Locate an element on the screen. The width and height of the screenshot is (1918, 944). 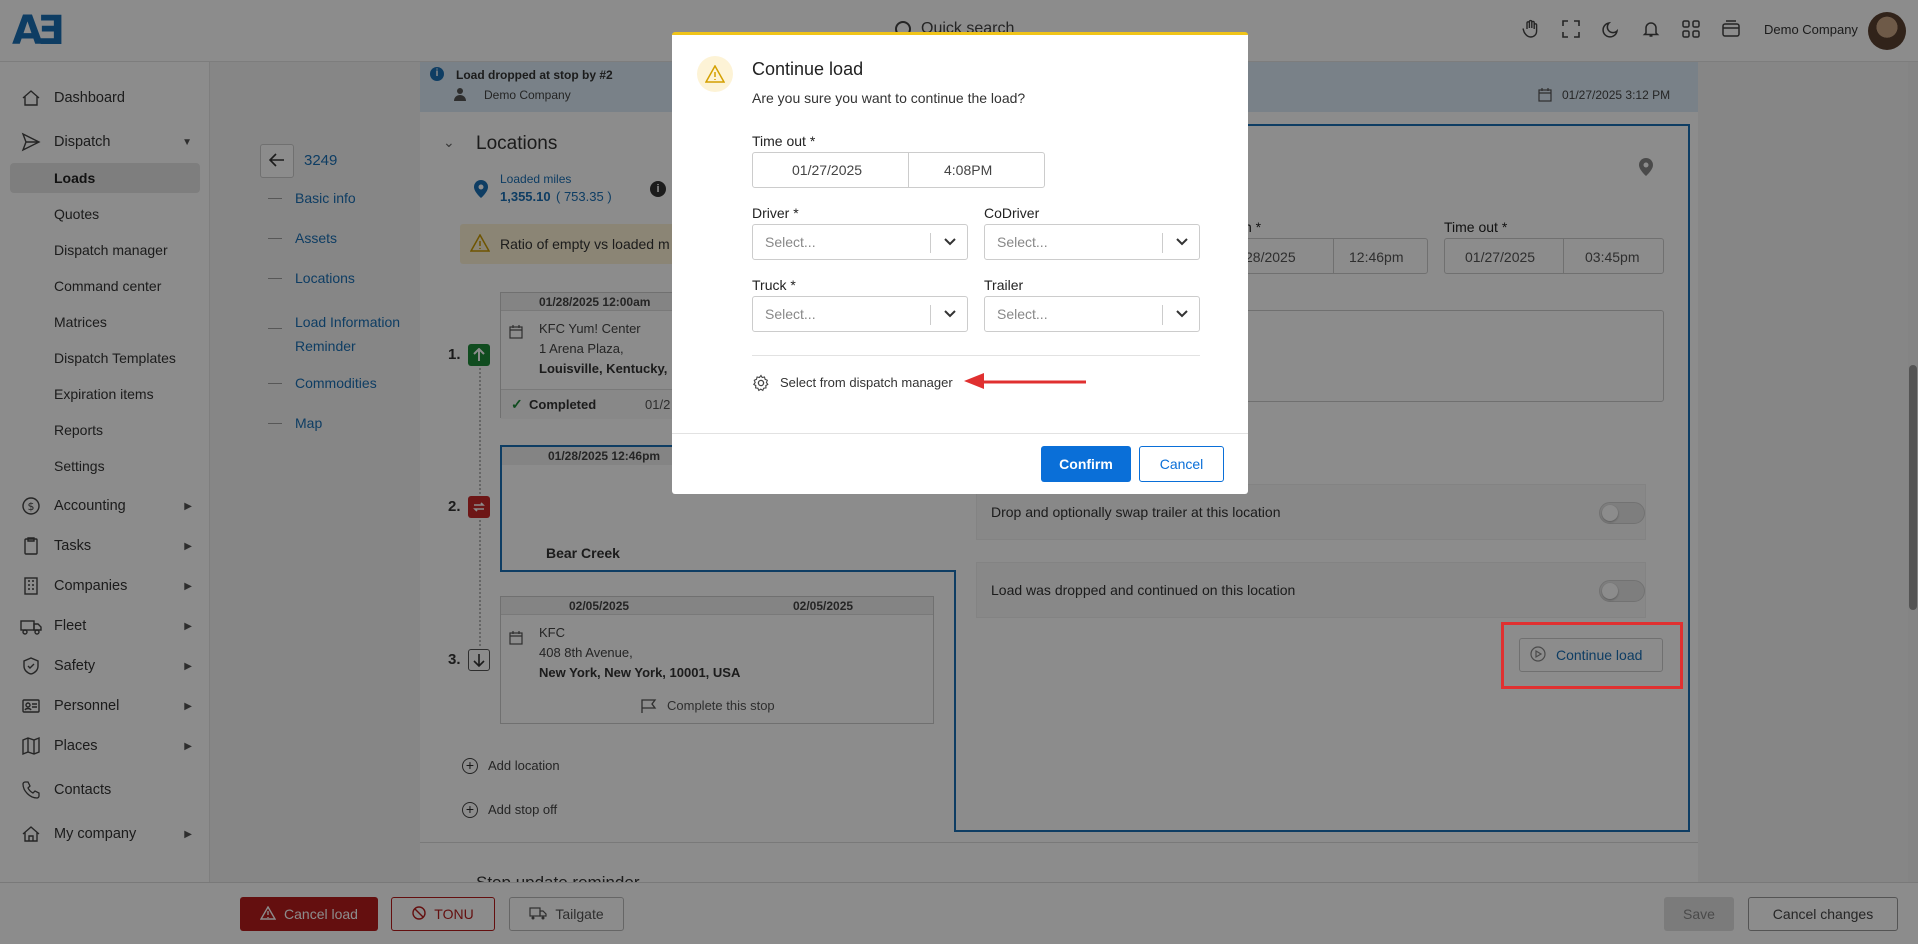
trailer-label: Trailer is located at coordinates (1004, 285).